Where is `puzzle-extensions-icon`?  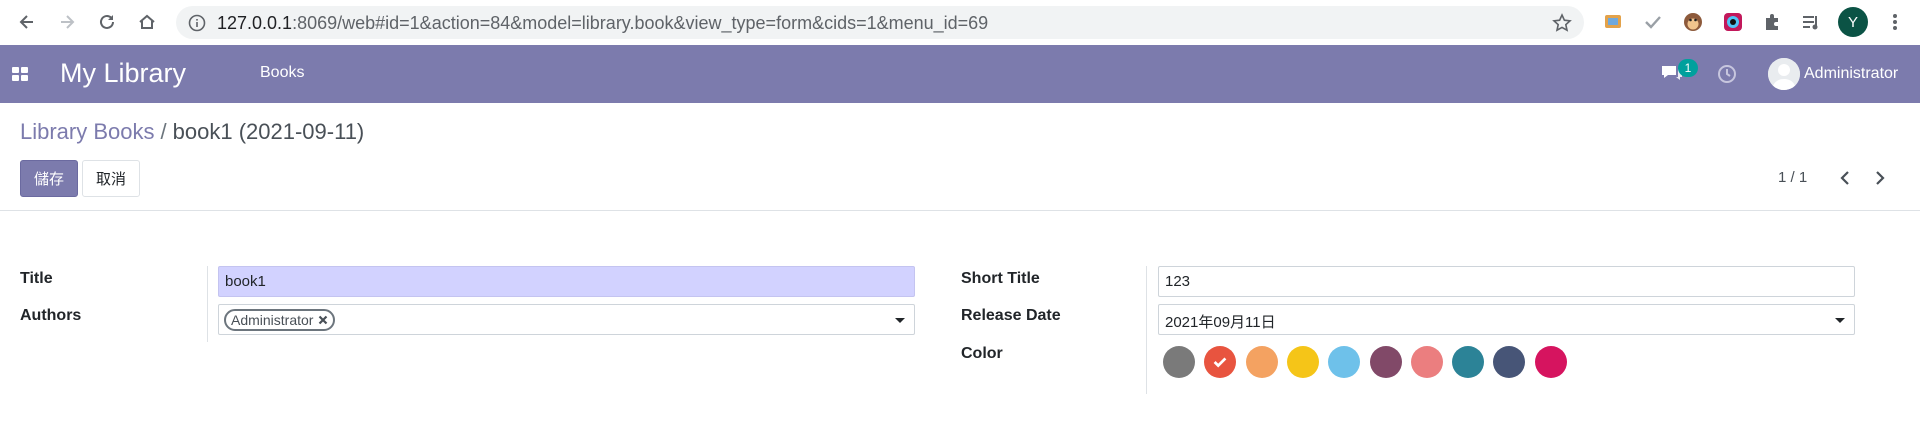 puzzle-extensions-icon is located at coordinates (1773, 22).